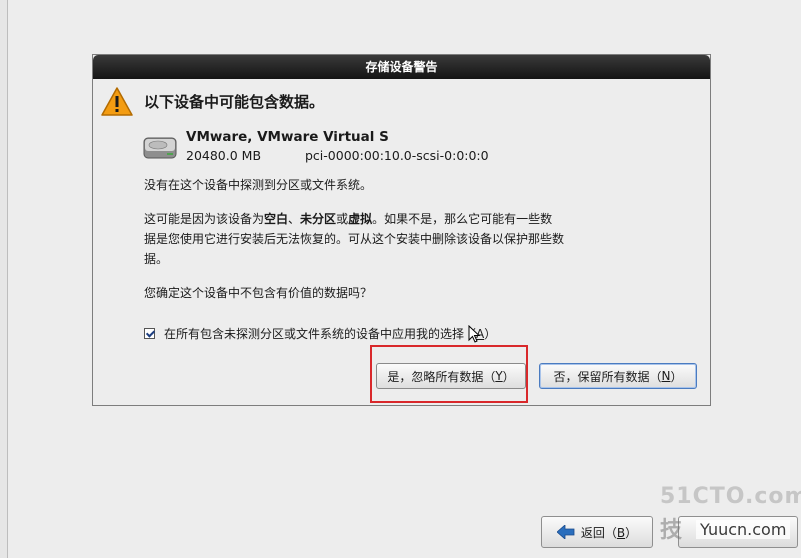  Describe the element at coordinates (149, 333) in the screenshot. I see `apply-to-all-checkbox` at that location.